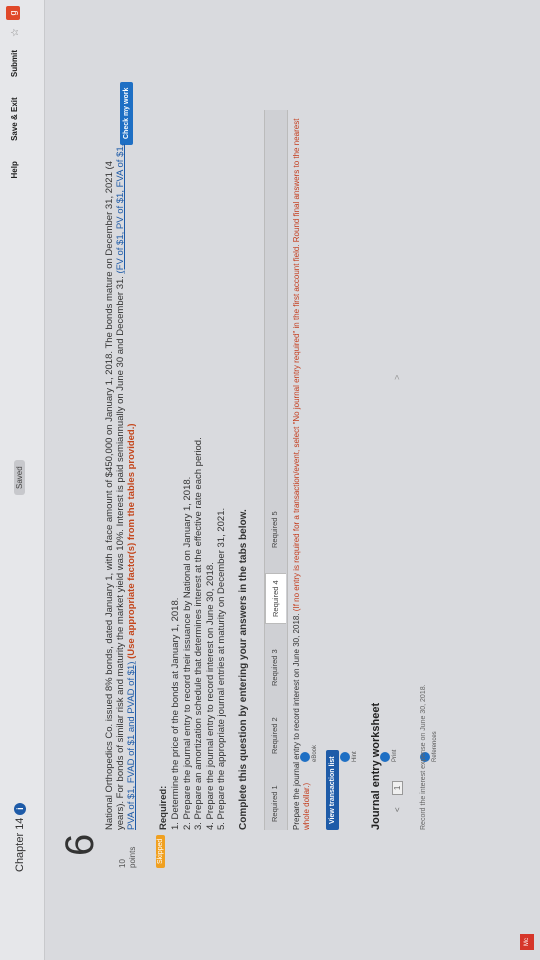  Describe the element at coordinates (132, 857) in the screenshot. I see `points-label: points` at that location.